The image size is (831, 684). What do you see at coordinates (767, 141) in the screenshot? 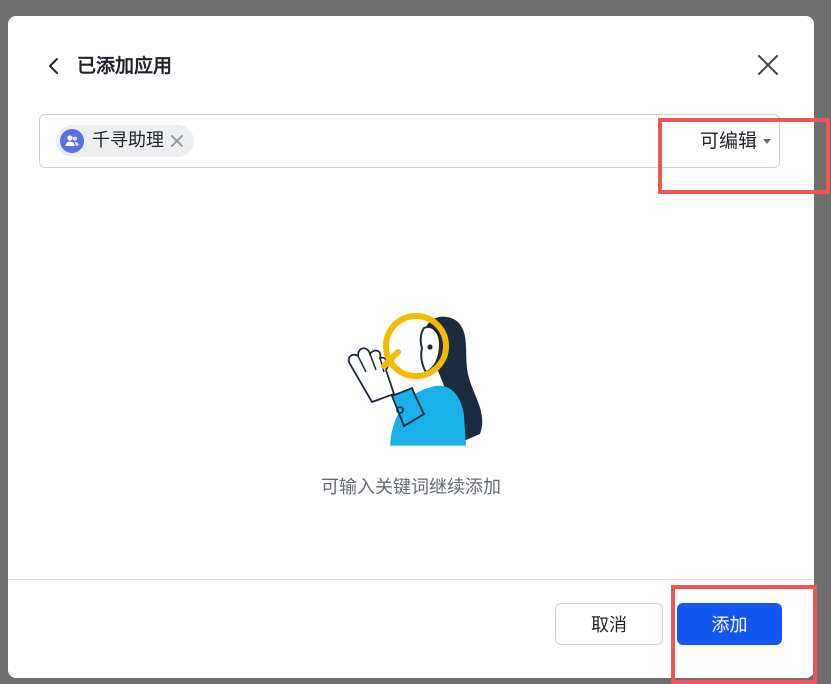
I see `caret-down-icon` at bounding box center [767, 141].